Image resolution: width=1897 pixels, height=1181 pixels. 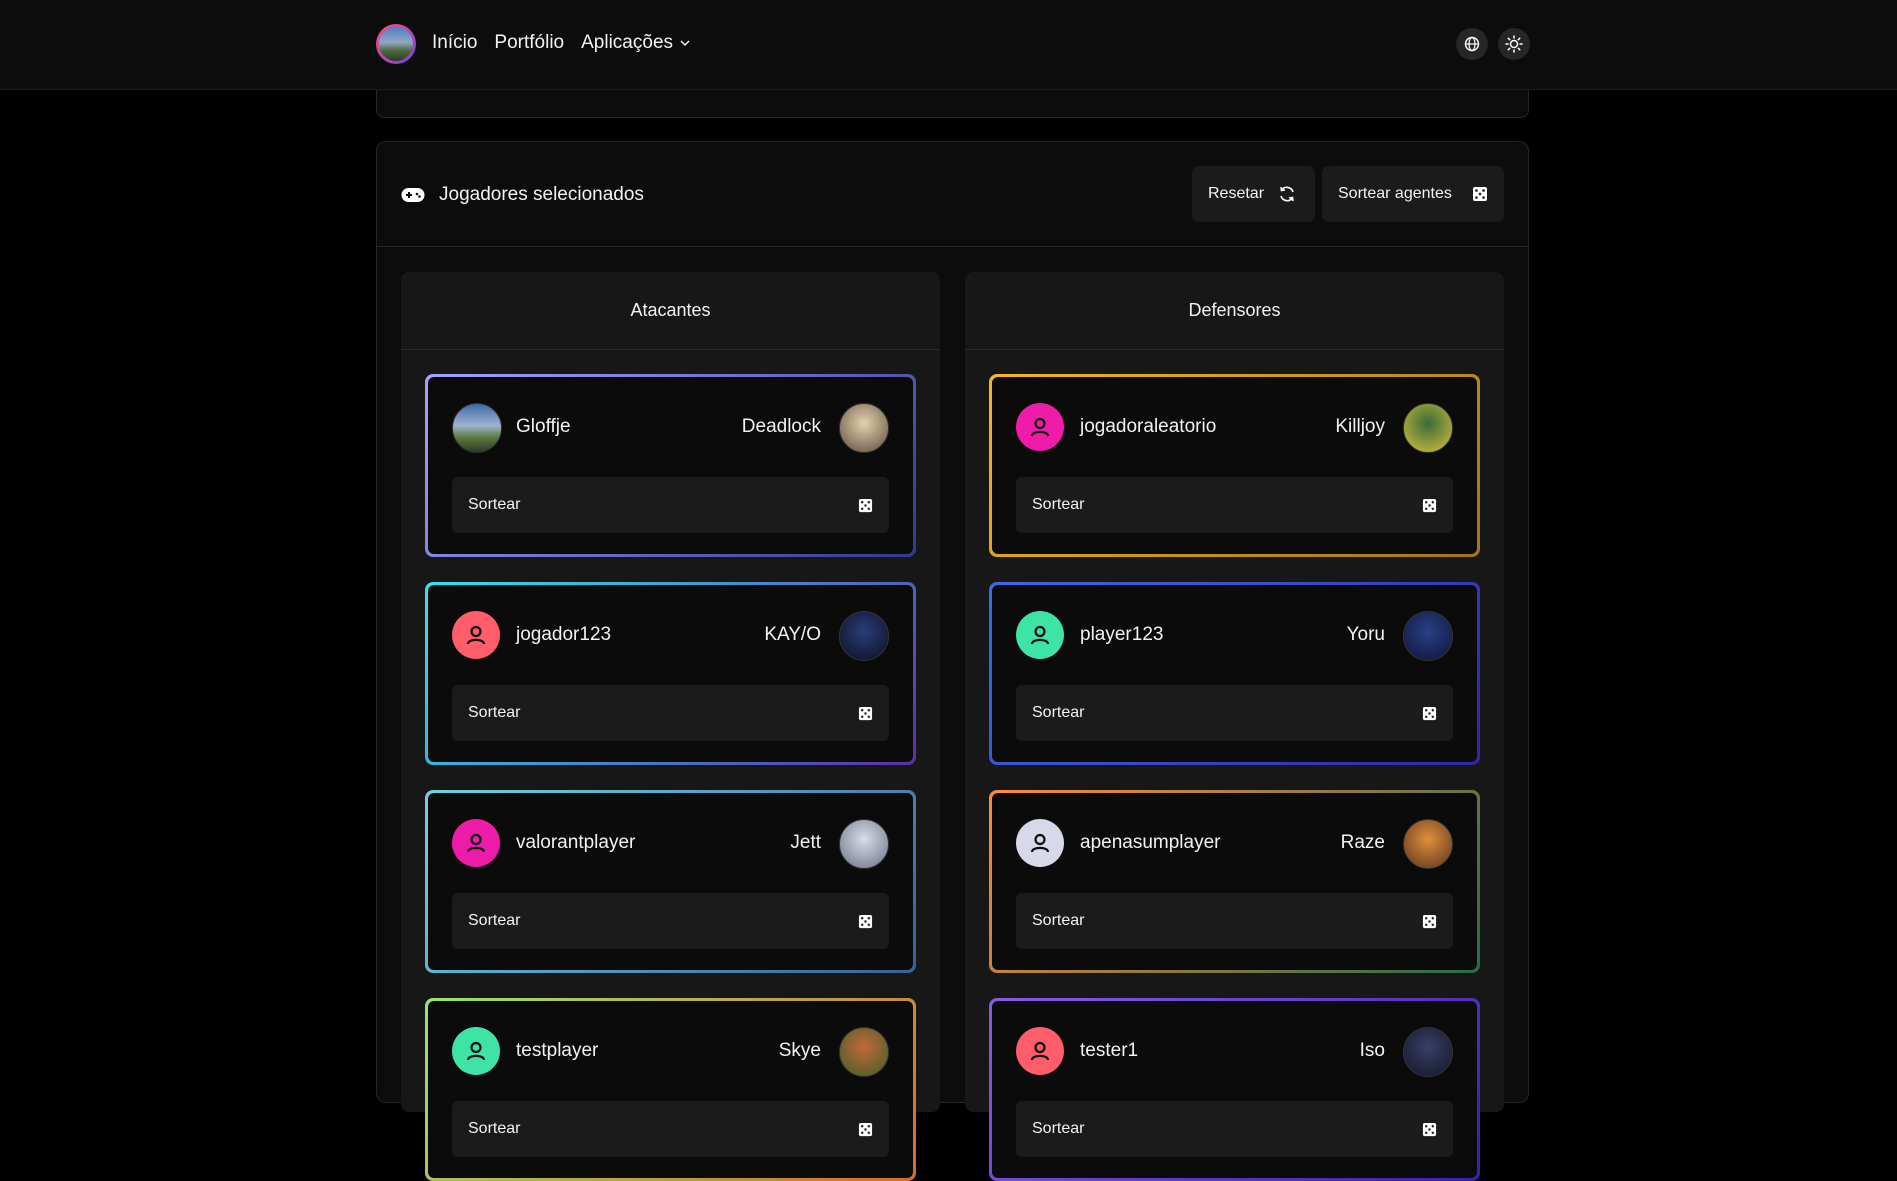 What do you see at coordinates (1122, 634) in the screenshot?
I see `player-name: player123` at bounding box center [1122, 634].